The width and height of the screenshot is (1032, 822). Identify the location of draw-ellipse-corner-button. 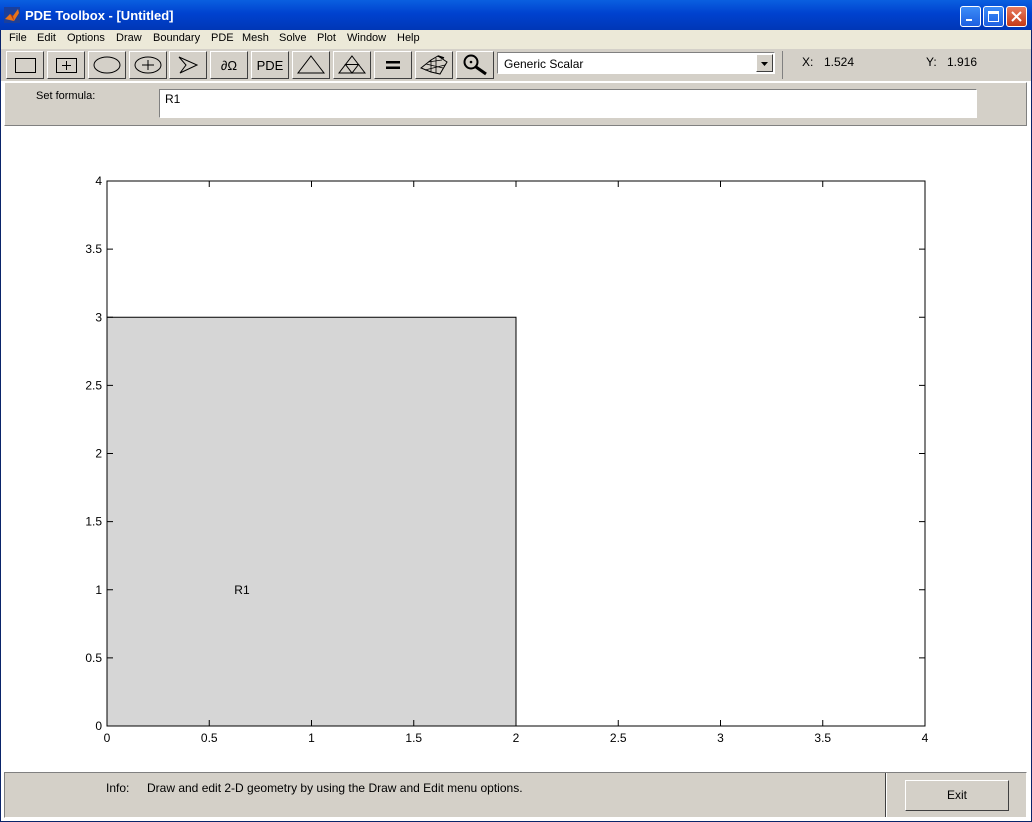
(107, 65).